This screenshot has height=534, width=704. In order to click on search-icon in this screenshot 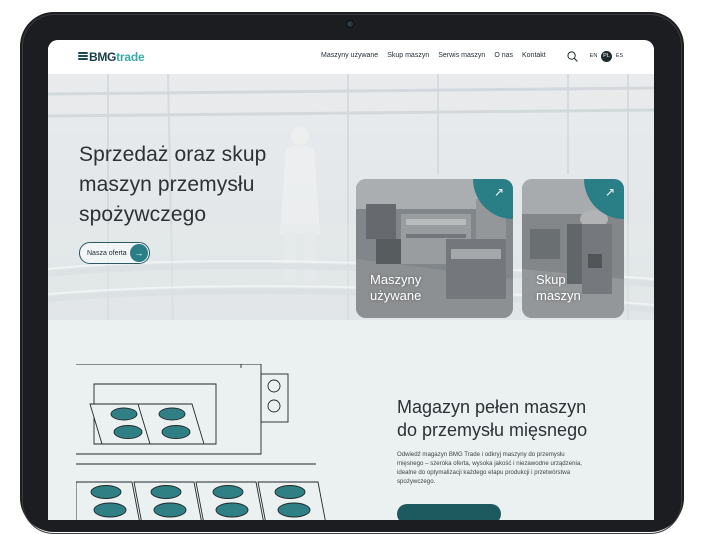, I will do `click(572, 56)`.